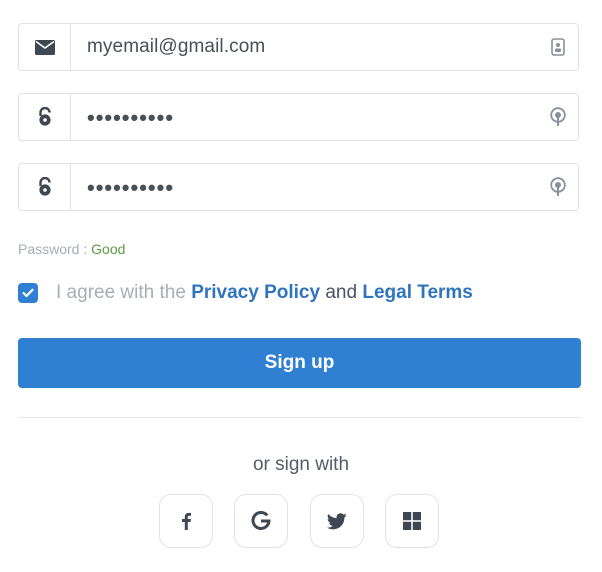 Image resolution: width=602 pixels, height=572 pixels. What do you see at coordinates (304, 117) in the screenshot?
I see `password-input: ••••••••••` at bounding box center [304, 117].